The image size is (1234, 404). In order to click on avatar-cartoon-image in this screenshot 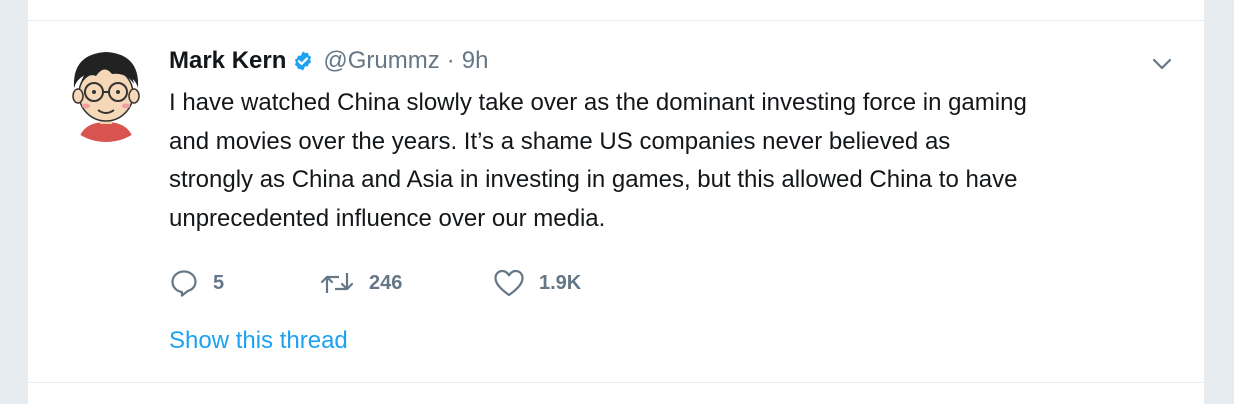, I will do `click(106, 92)`.